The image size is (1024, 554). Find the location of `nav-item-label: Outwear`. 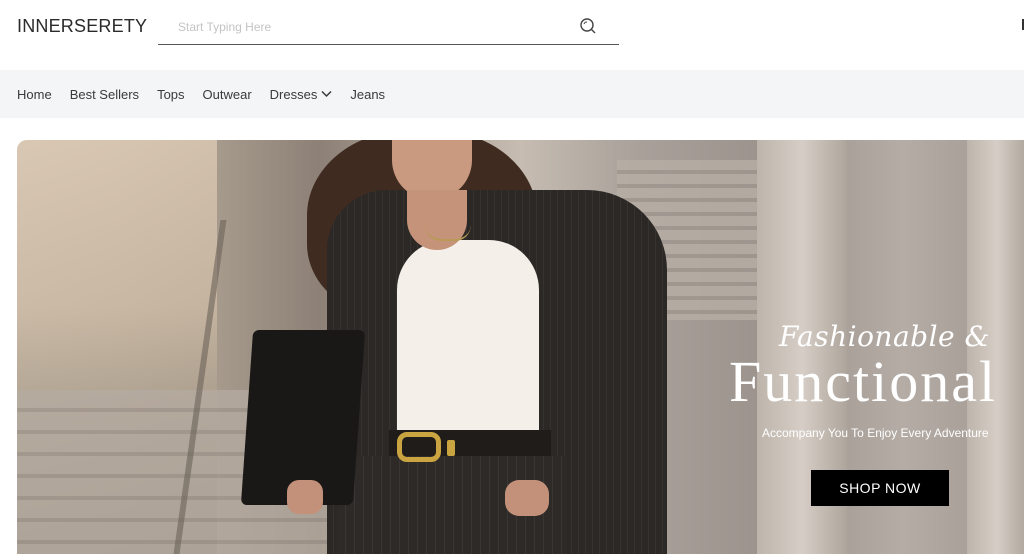

nav-item-label: Outwear is located at coordinates (227, 94).